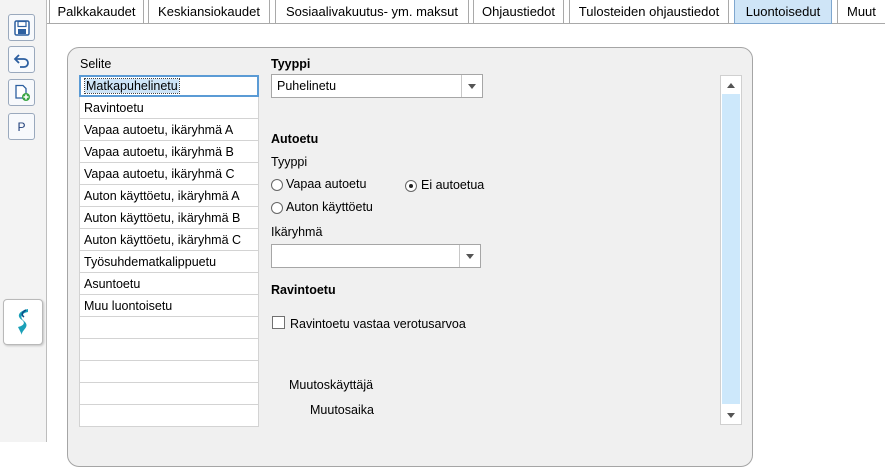  I want to click on save-icon, so click(21, 27).